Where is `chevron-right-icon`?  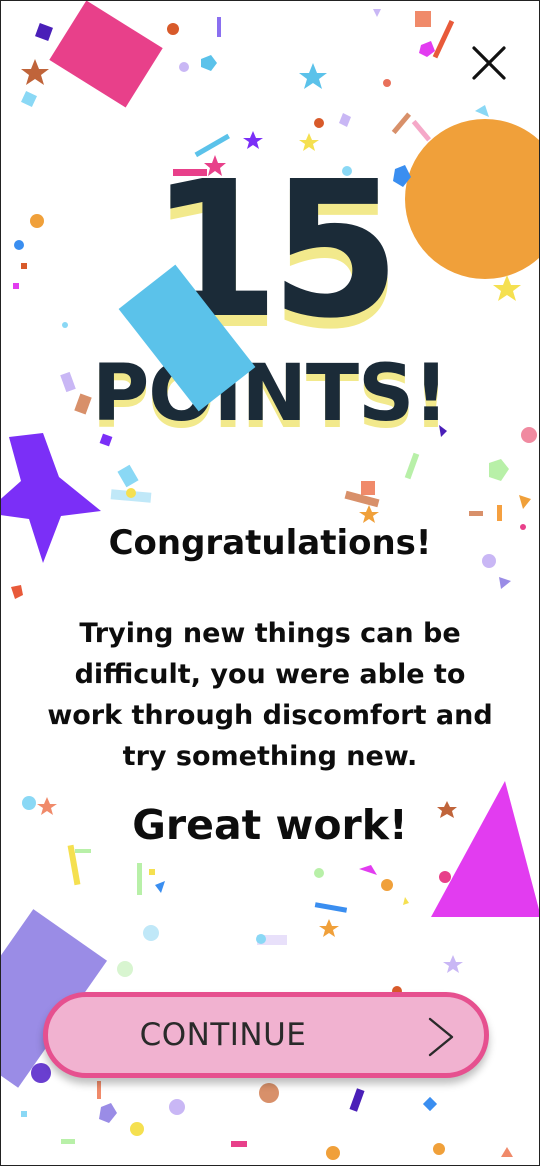 chevron-right-icon is located at coordinates (441, 1037).